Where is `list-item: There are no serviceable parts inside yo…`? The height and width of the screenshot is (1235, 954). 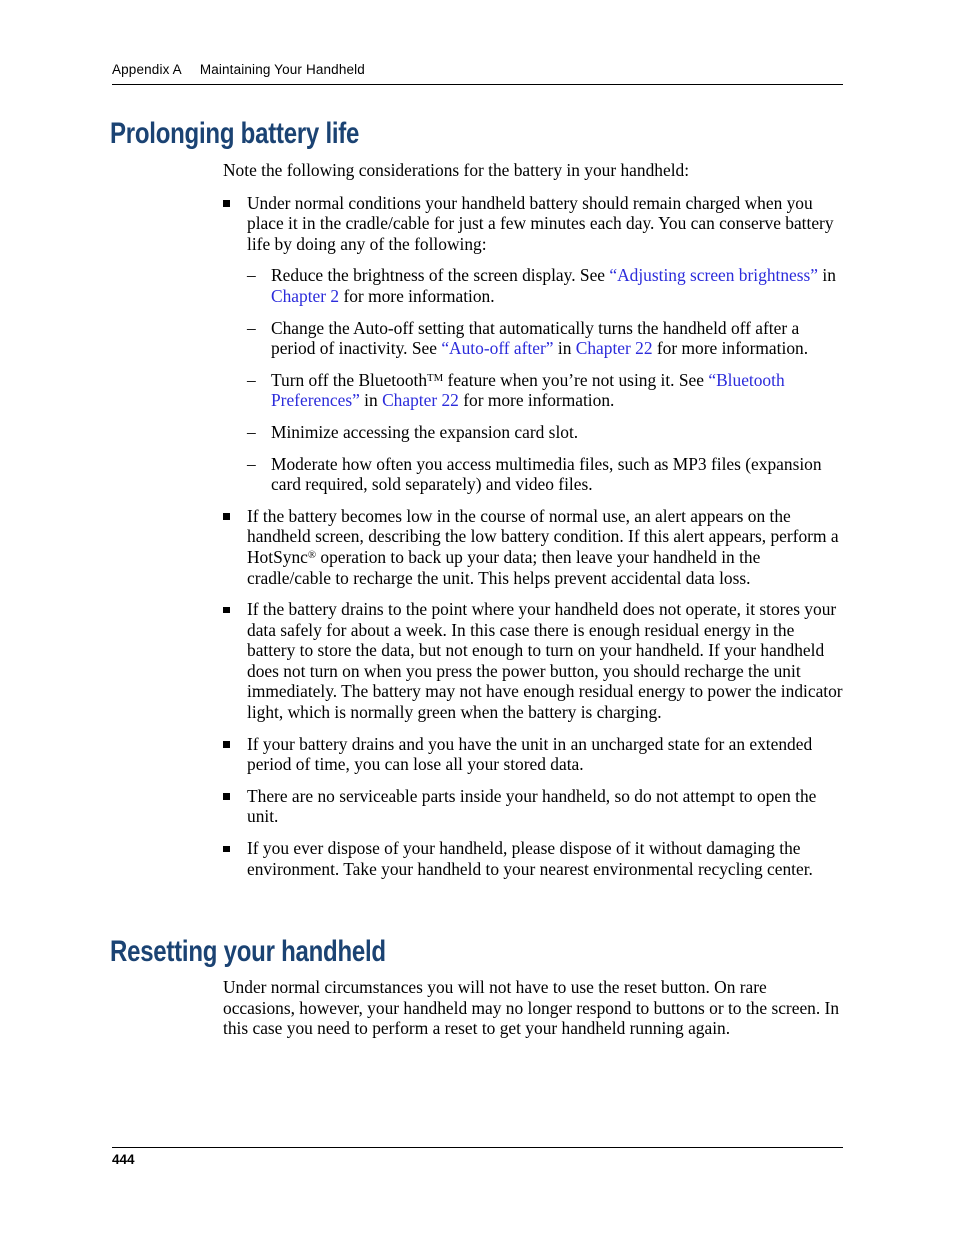 list-item: There are no serviceable parts inside yo… is located at coordinates (533, 806).